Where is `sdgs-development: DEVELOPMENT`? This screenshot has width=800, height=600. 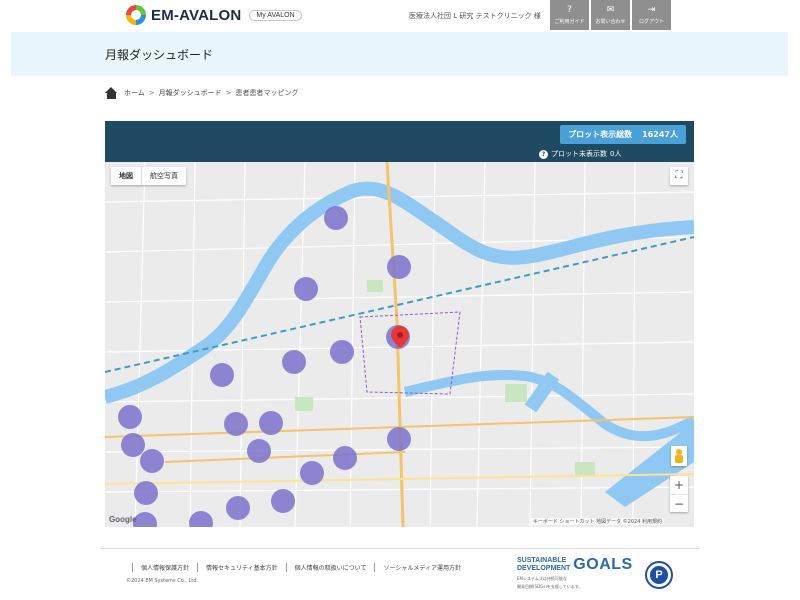 sdgs-development: DEVELOPMENT is located at coordinates (544, 568).